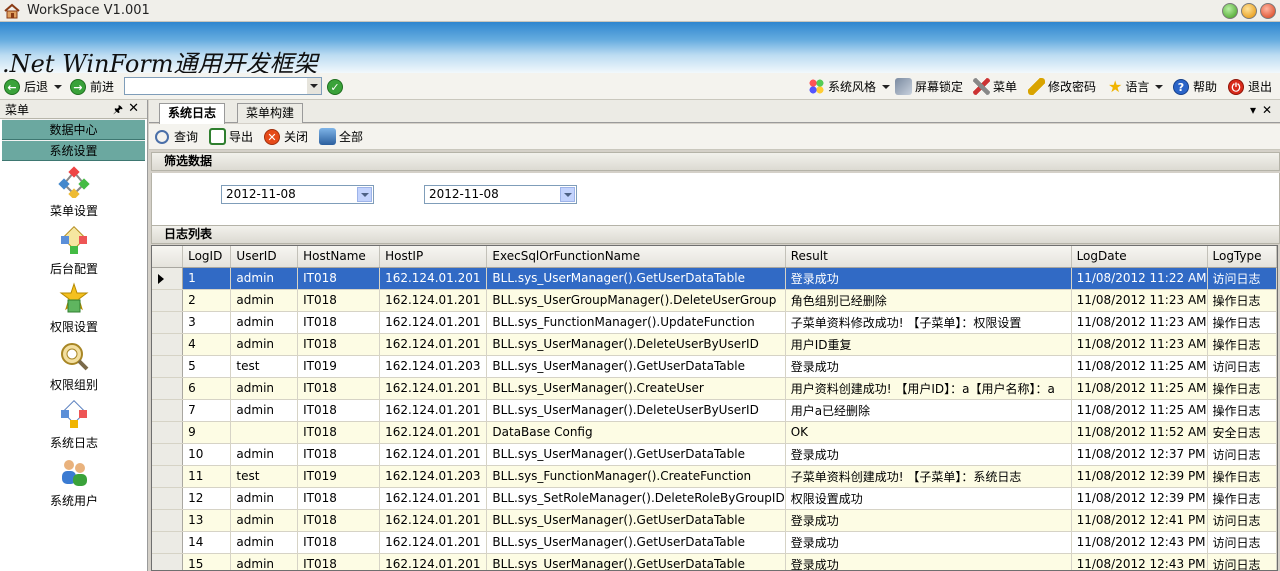  I want to click on sidebar-item-permission-settings: 权限设置, so click(74, 308).